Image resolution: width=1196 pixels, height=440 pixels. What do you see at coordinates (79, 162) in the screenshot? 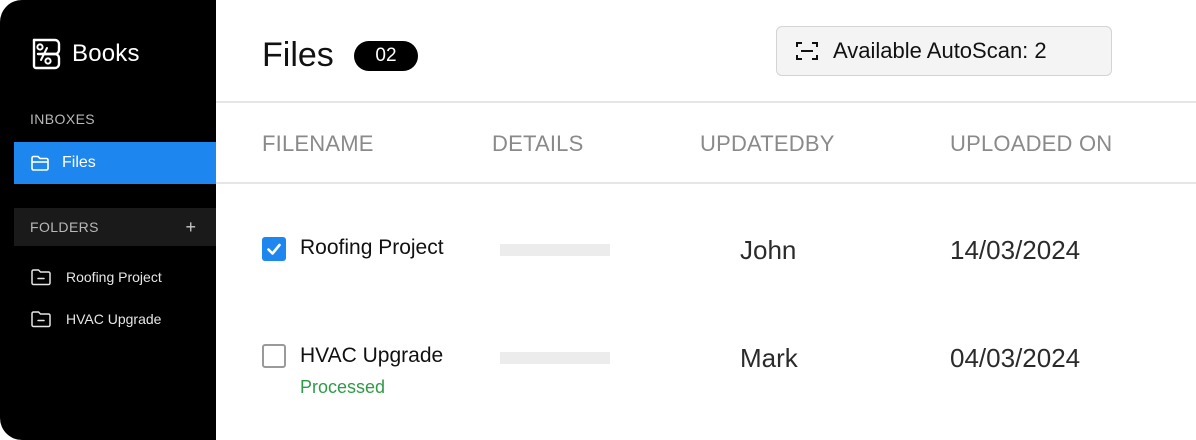
I see `sidebar-item-label: Files` at bounding box center [79, 162].